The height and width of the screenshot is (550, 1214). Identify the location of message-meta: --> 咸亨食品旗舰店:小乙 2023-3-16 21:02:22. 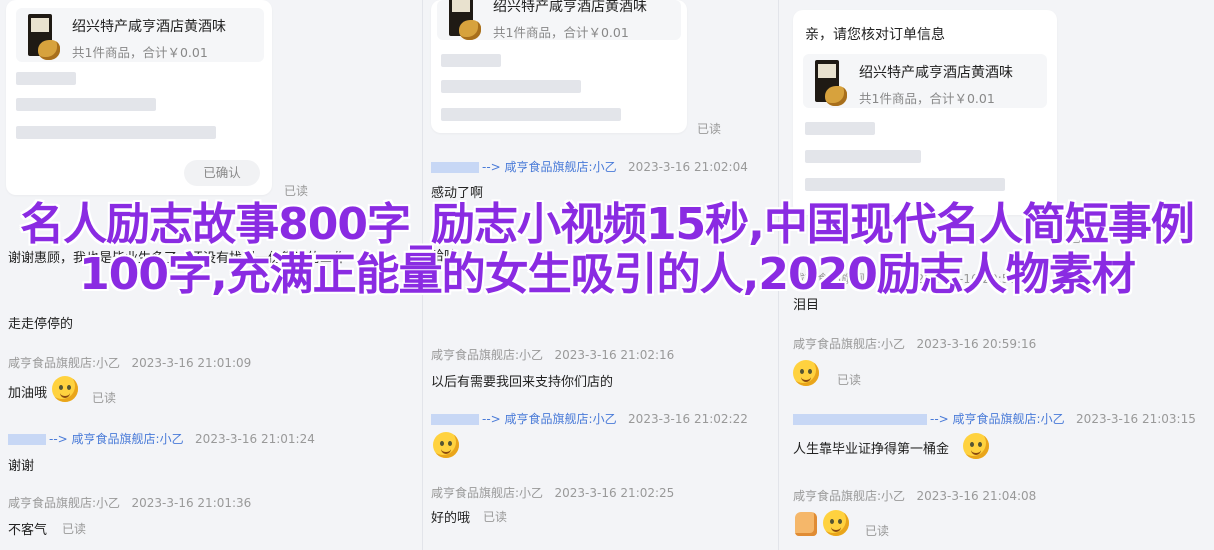
(589, 418).